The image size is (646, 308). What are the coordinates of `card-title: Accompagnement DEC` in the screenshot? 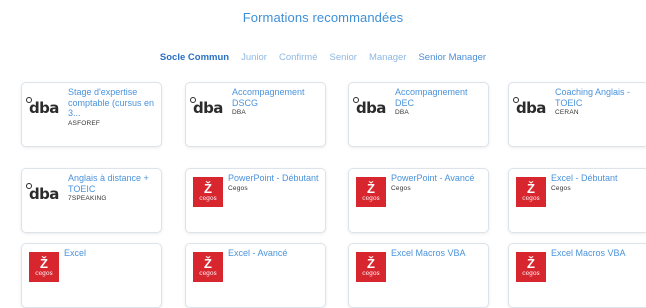 It's located at (439, 97).